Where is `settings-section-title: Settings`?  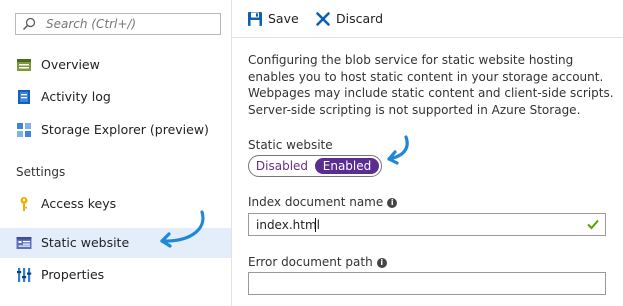 settings-section-title: Settings is located at coordinates (41, 172).